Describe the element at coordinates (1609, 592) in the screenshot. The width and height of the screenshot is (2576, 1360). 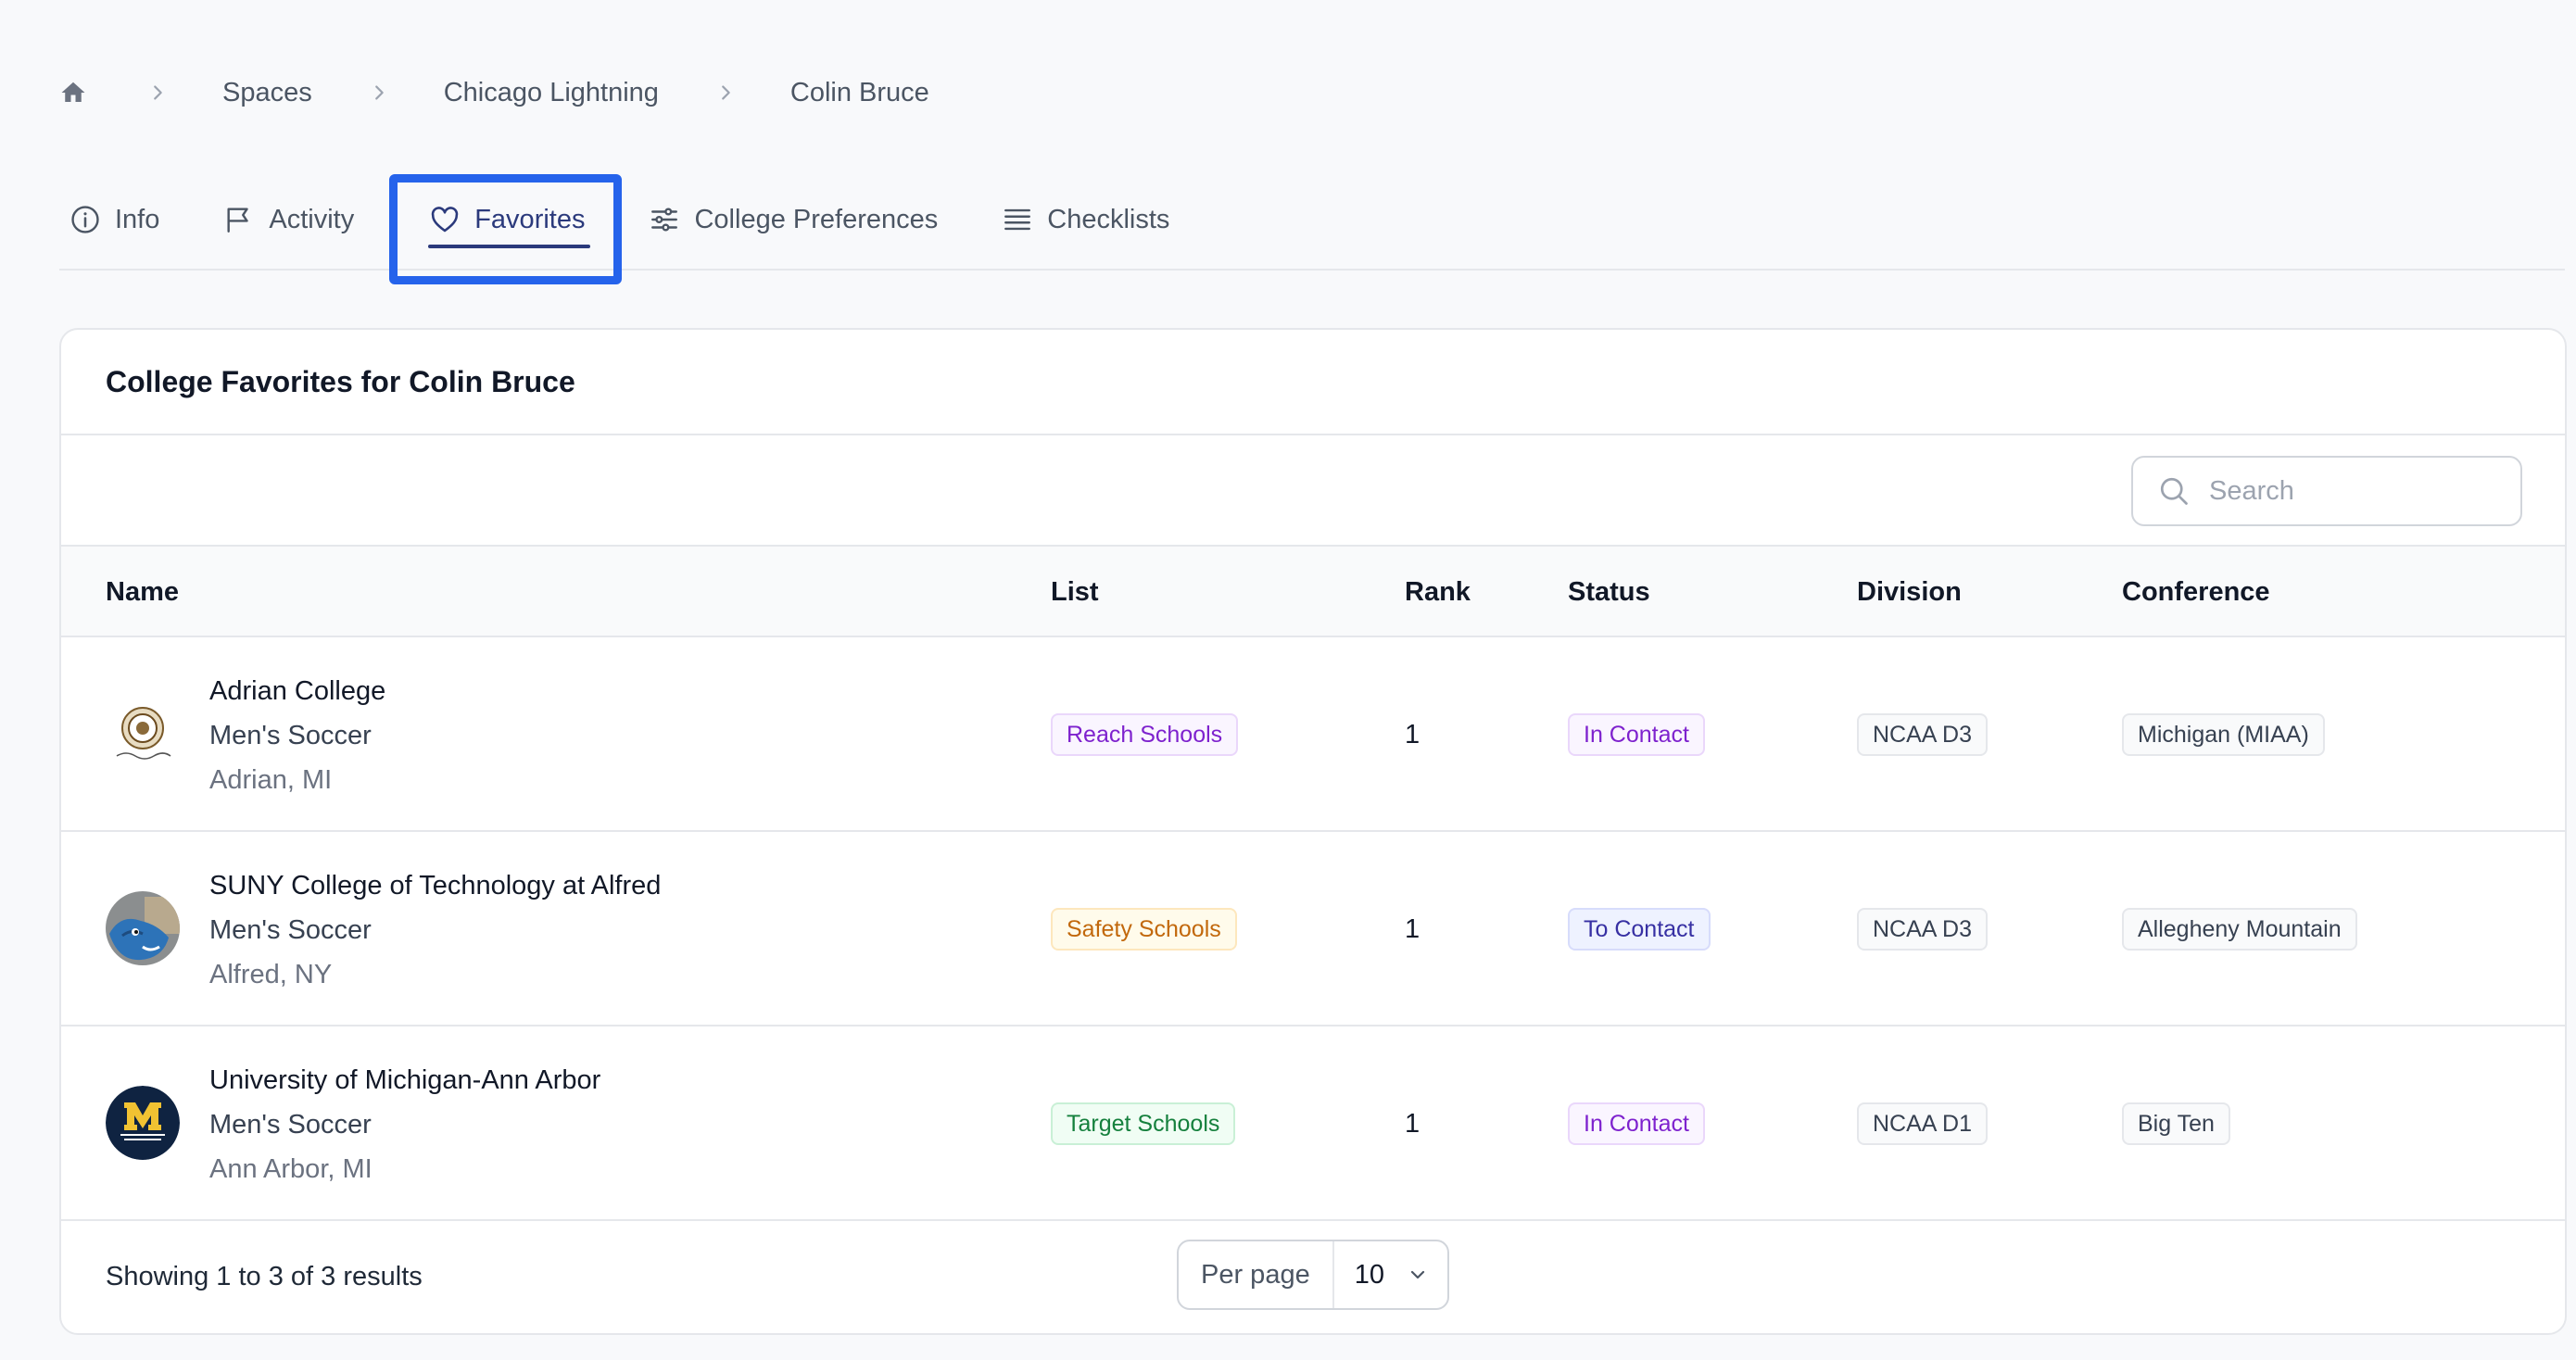
I see `header-status: Status` at that location.